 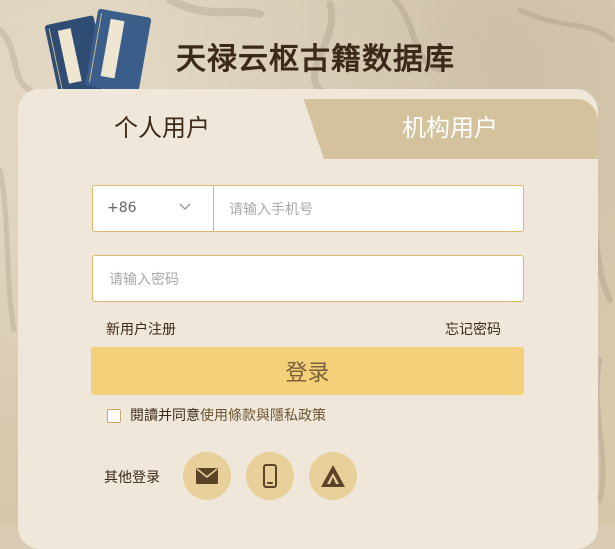 I want to click on tab-organization: 机构用户, so click(x=450, y=125).